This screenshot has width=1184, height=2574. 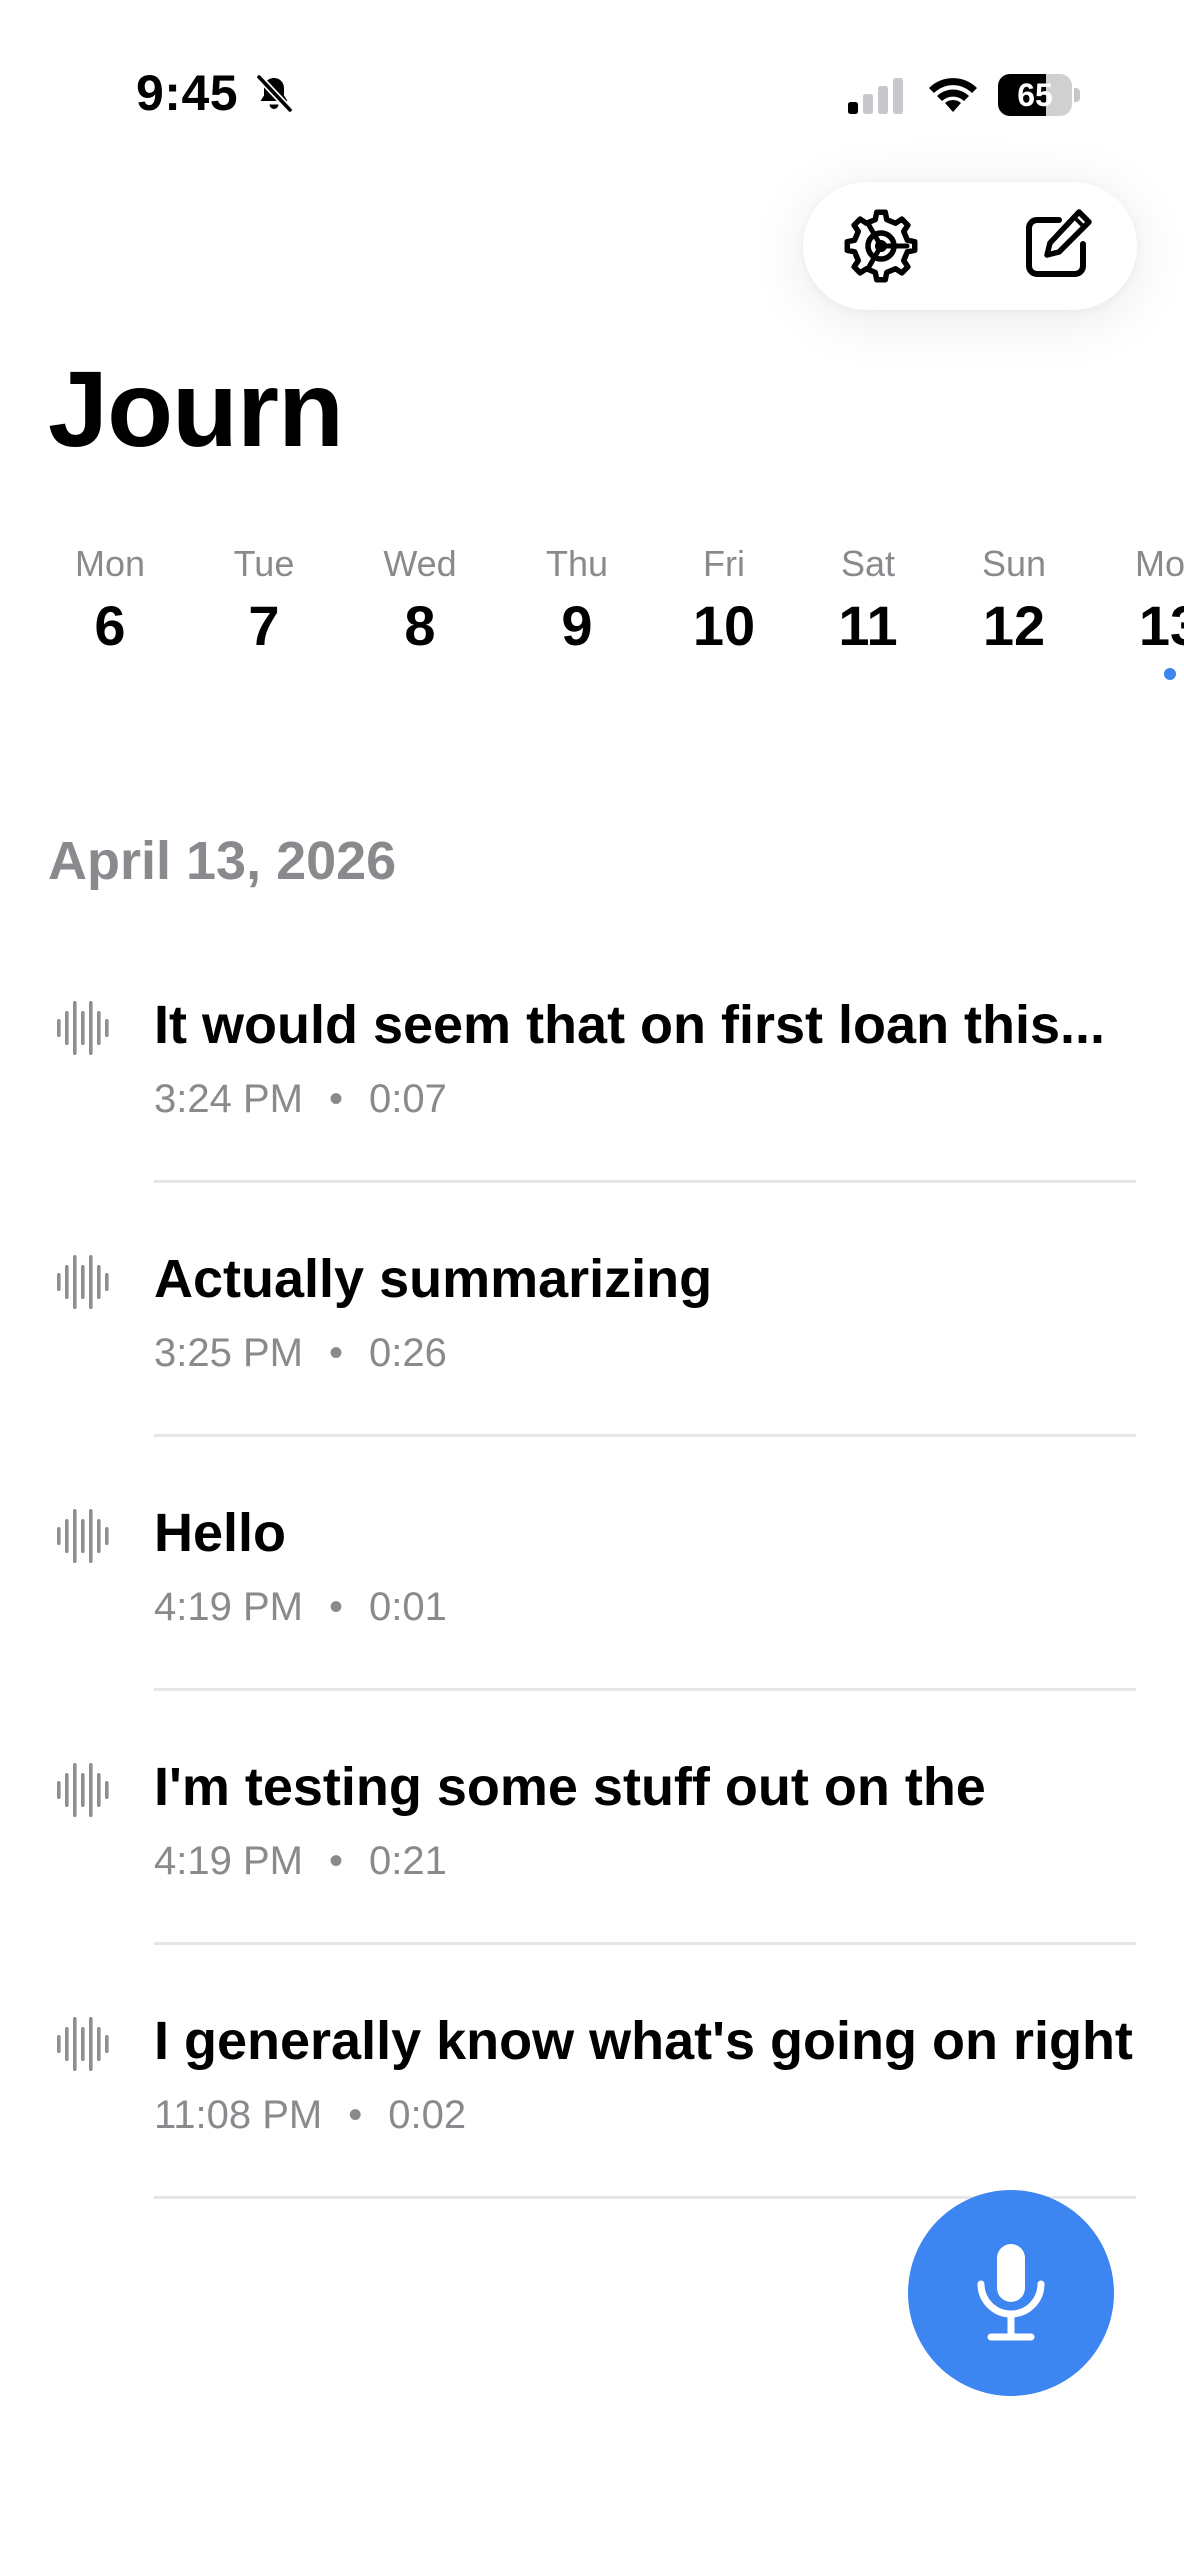 I want to click on day-number: 9, so click(x=577, y=625).